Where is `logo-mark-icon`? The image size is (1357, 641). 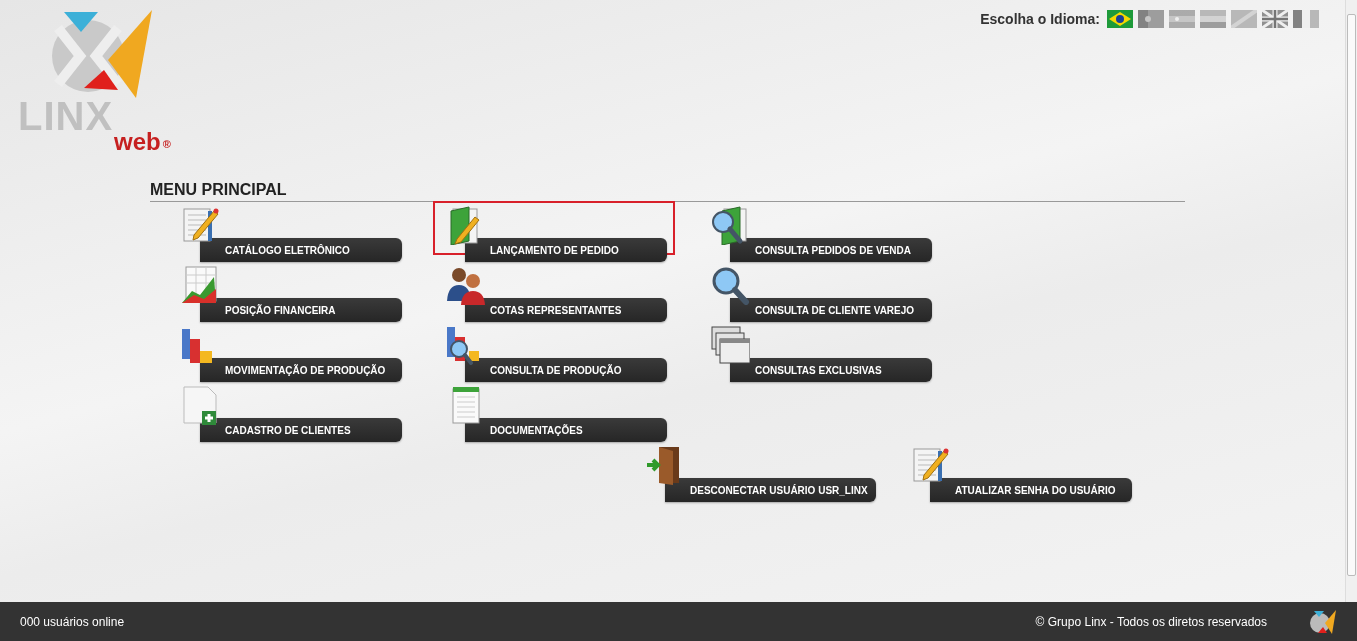
logo-mark-icon is located at coordinates (1322, 621).